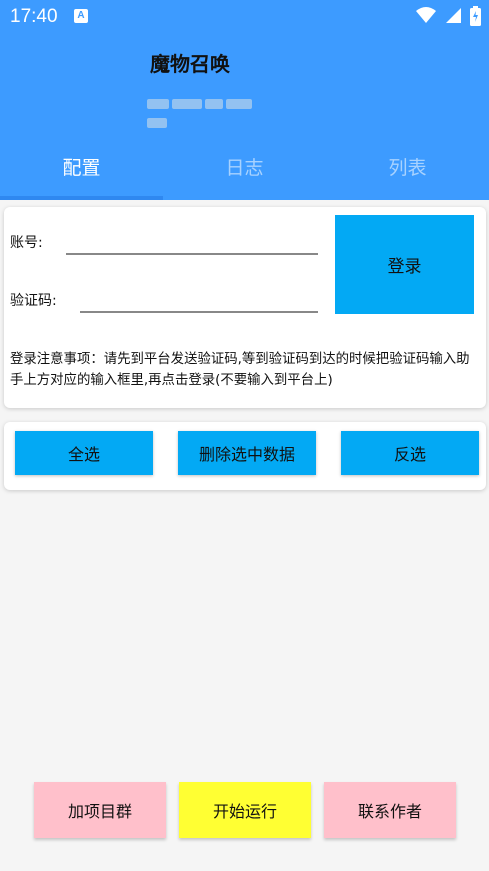  Describe the element at coordinates (33, 301) in the screenshot. I see `code-label: 验证码:` at that location.